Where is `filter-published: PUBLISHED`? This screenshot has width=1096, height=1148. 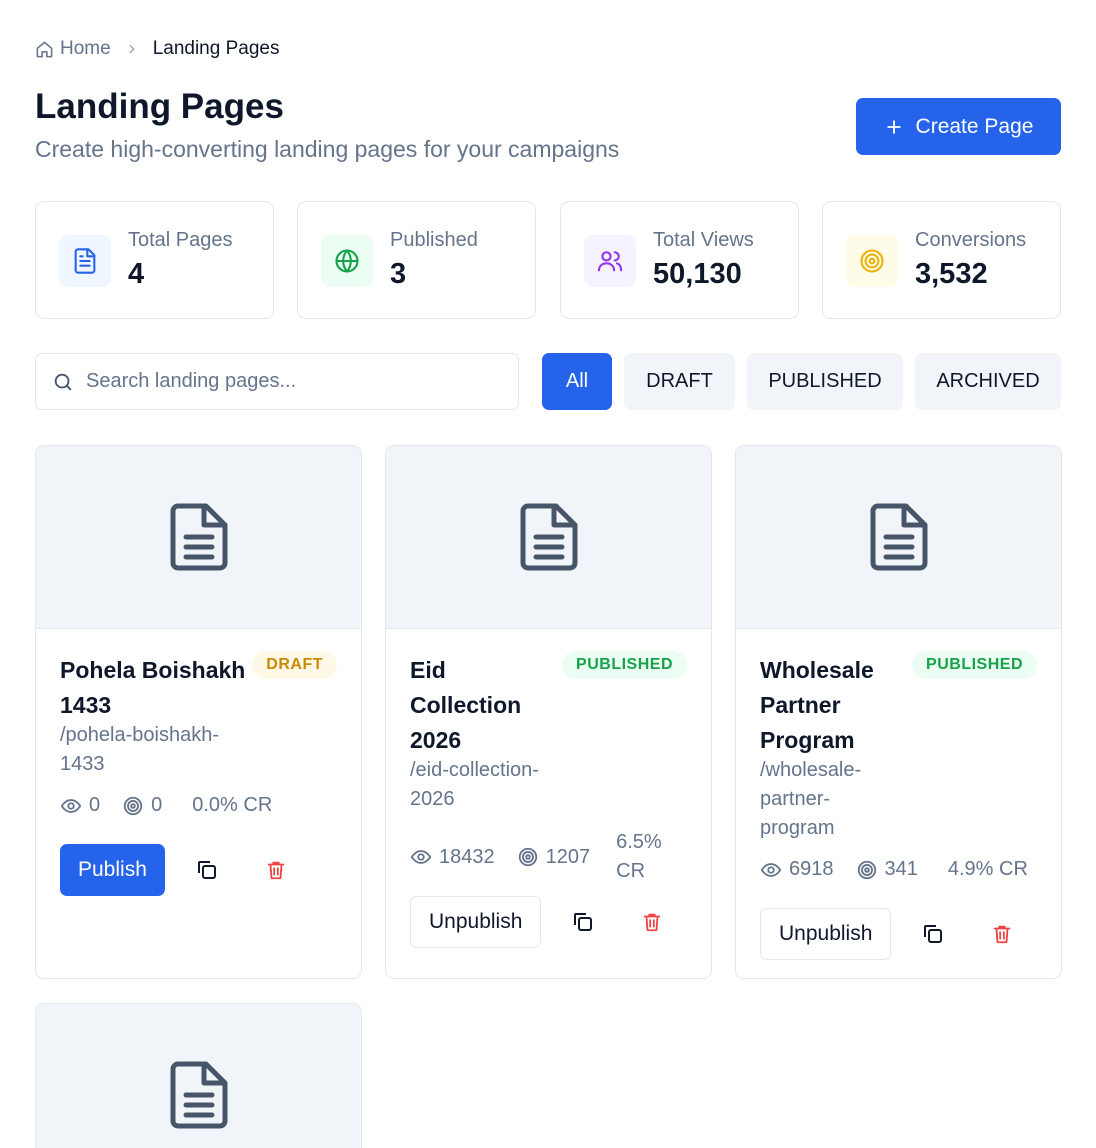
filter-published: PUBLISHED is located at coordinates (825, 381).